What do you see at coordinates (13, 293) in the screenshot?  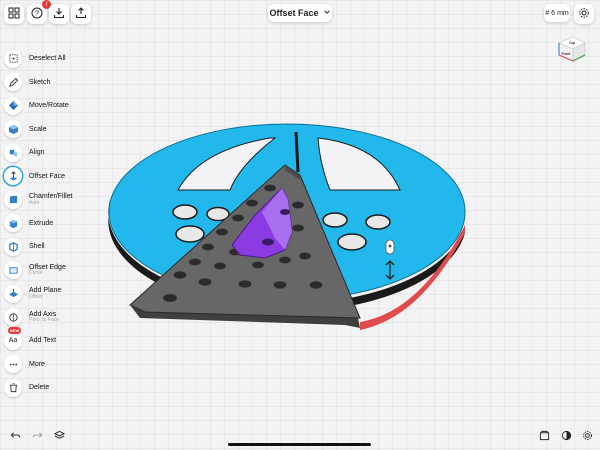 I see `add-plane-icon` at bounding box center [13, 293].